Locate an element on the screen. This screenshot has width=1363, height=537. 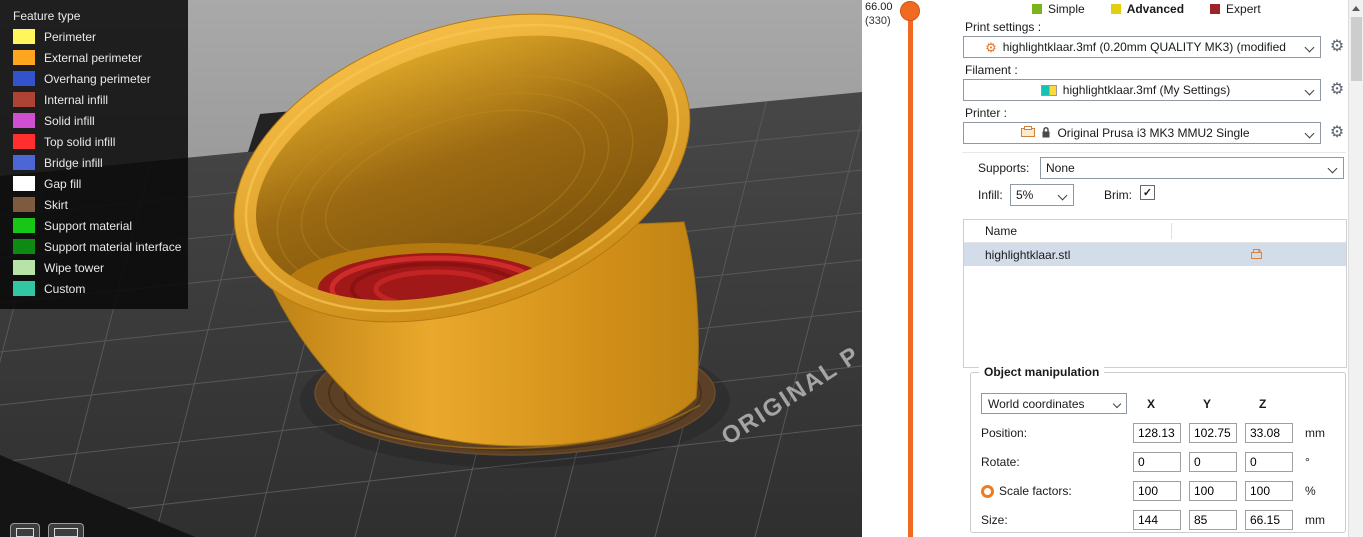
legend-item-label: Bridge infill is located at coordinates (73, 162).